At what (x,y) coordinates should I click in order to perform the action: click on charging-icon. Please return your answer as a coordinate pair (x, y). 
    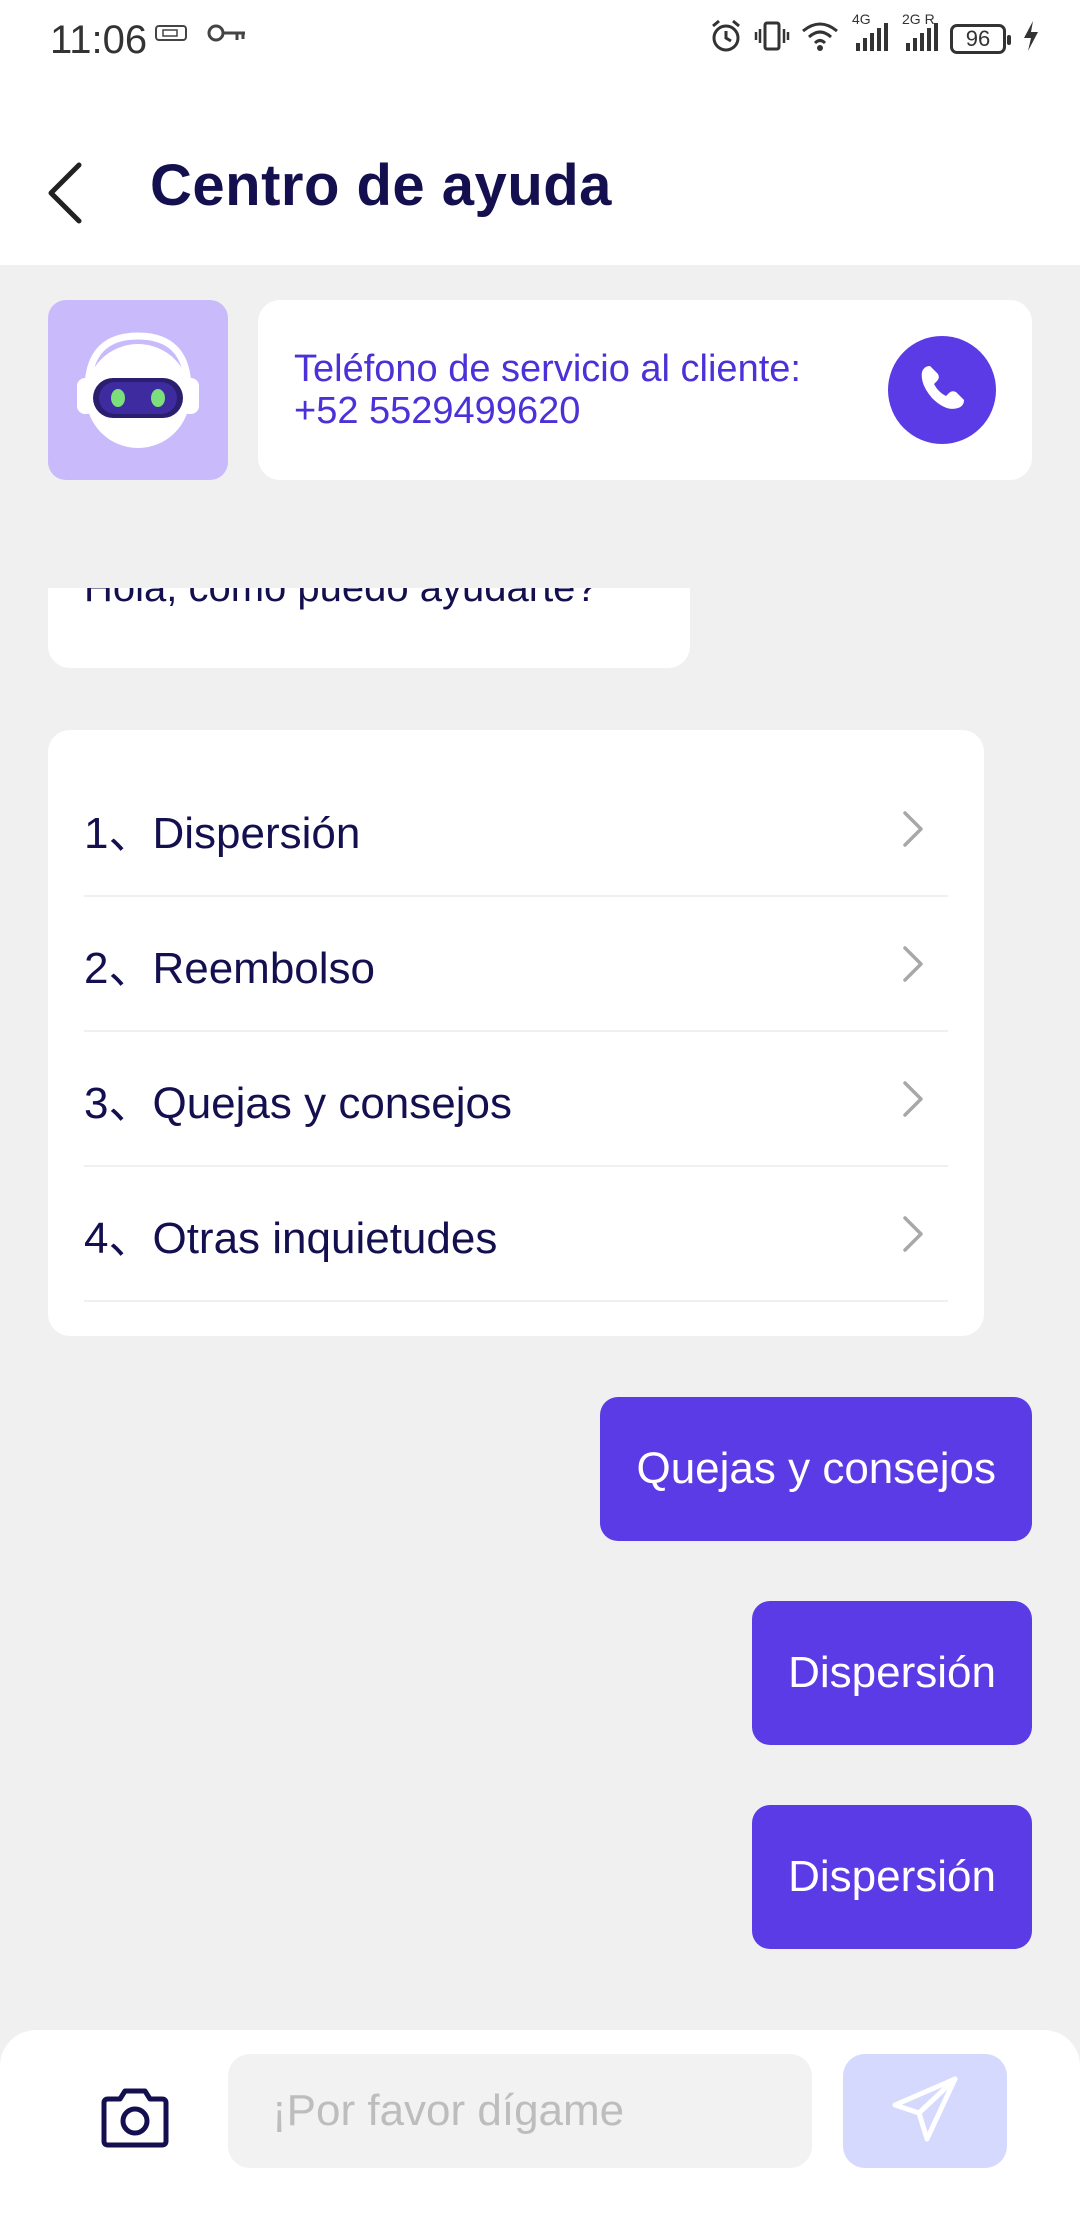
    Looking at the image, I should click on (1031, 38).